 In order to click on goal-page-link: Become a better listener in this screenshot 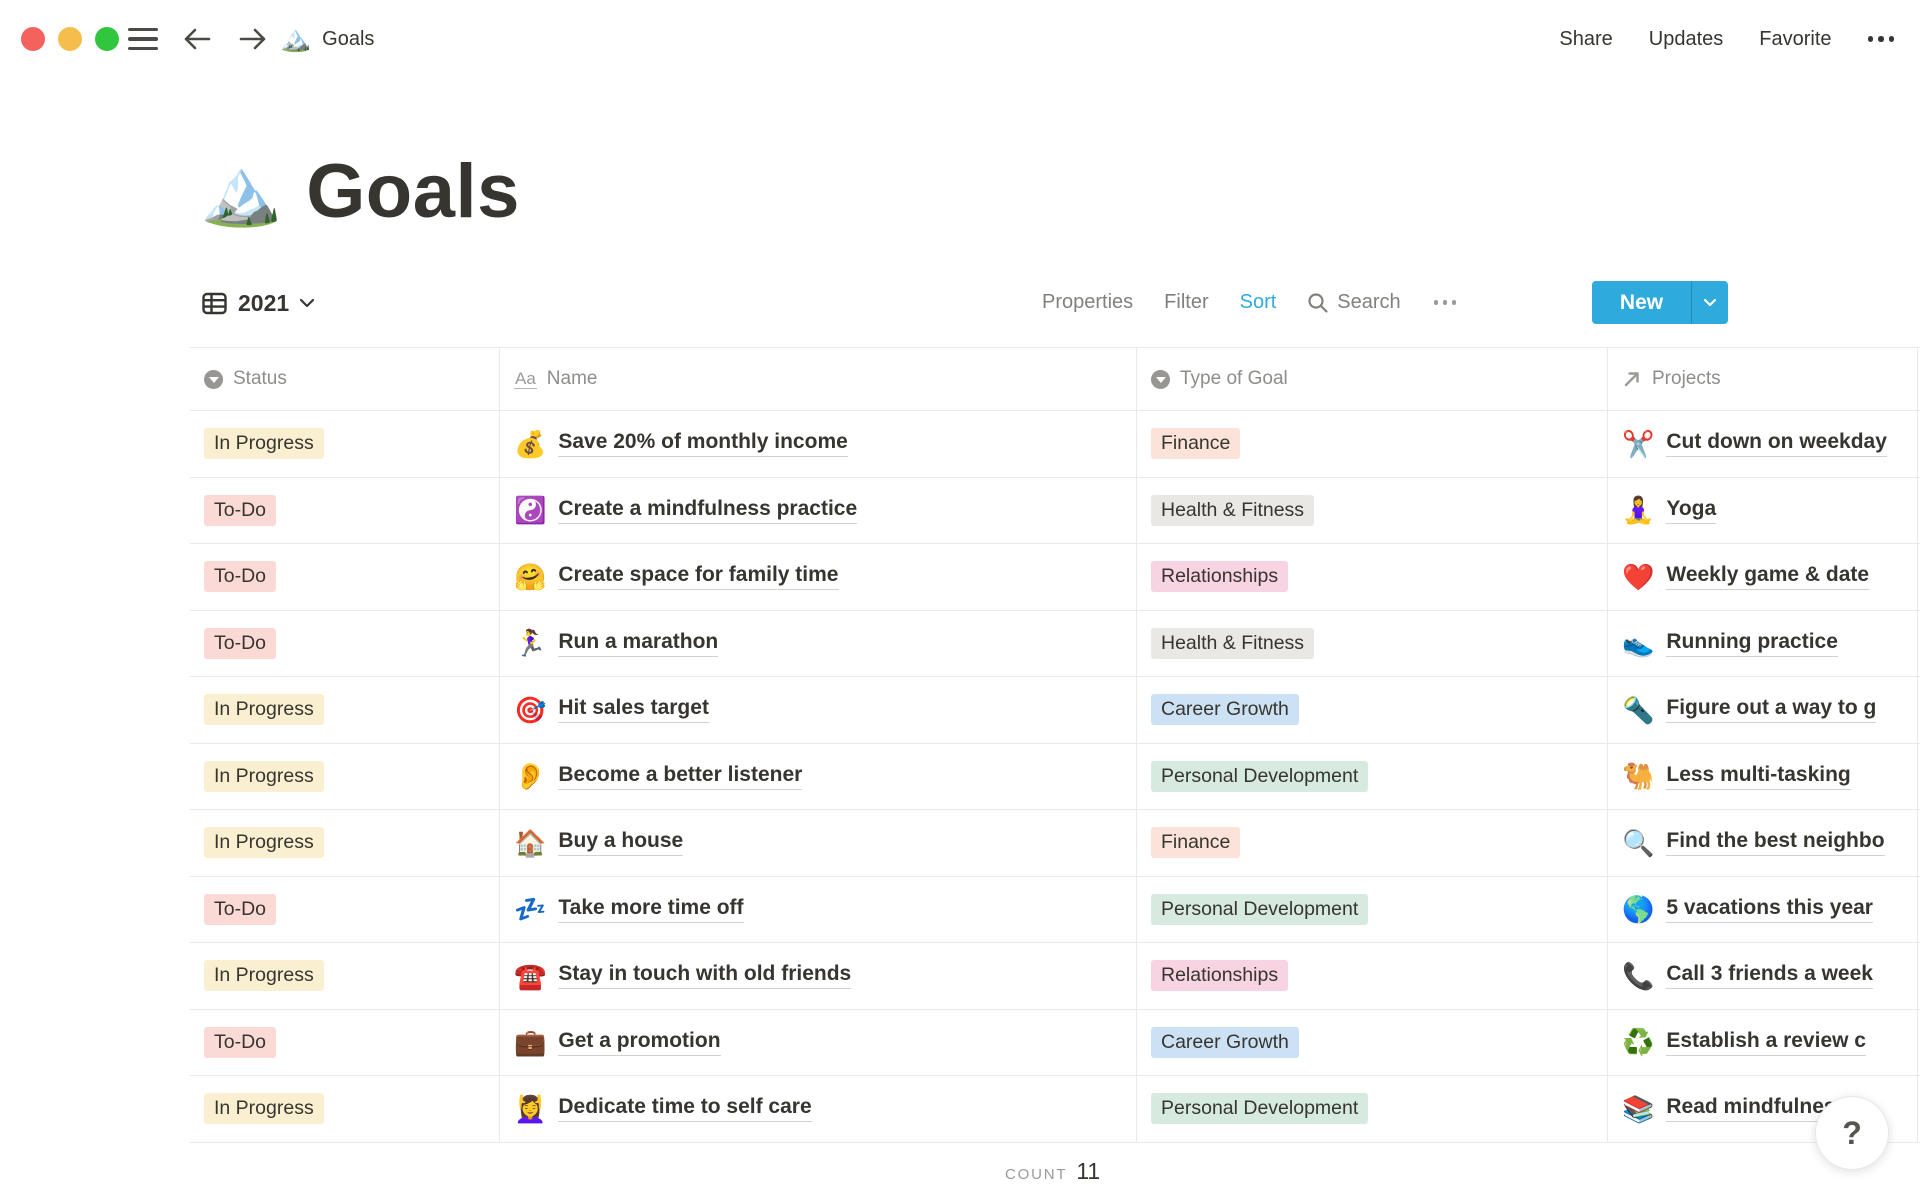, I will do `click(680, 776)`.